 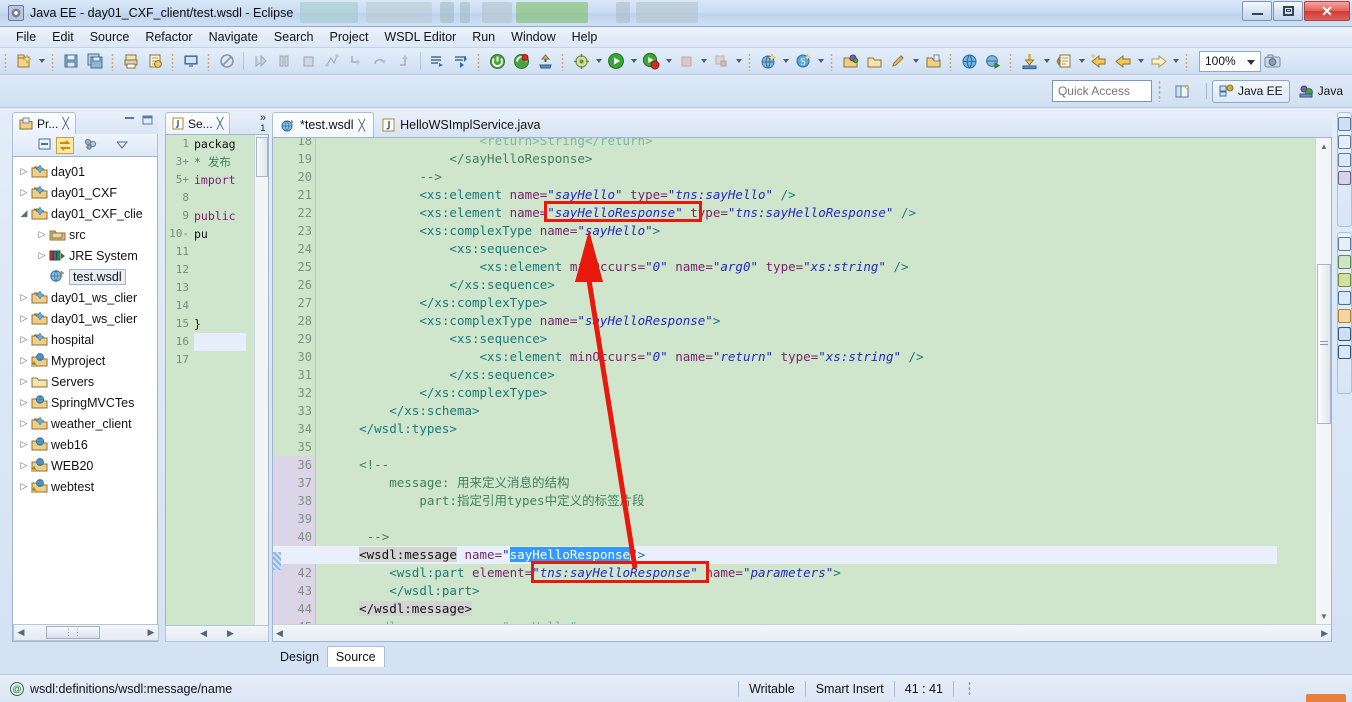 What do you see at coordinates (1257, 11) in the screenshot?
I see `minimize-button` at bounding box center [1257, 11].